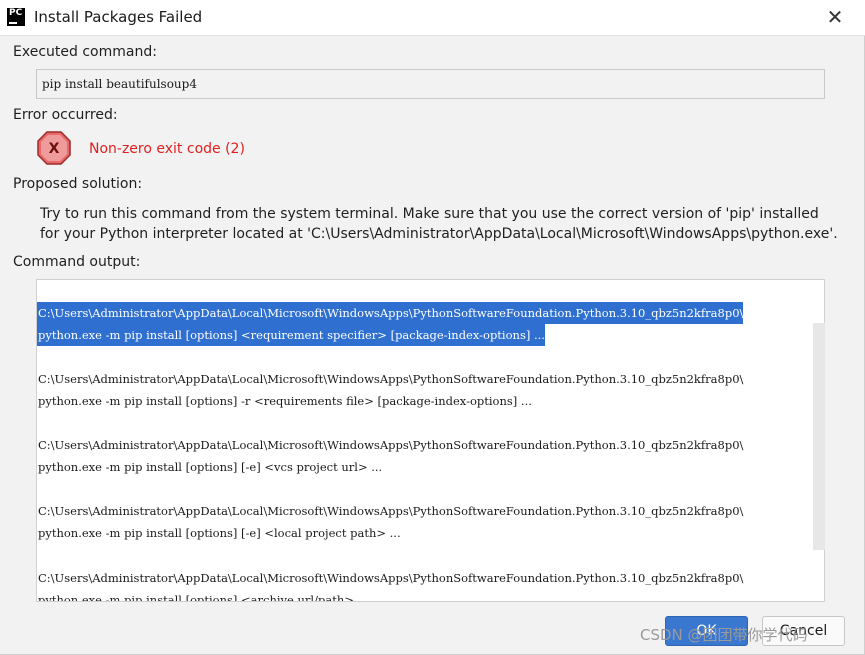 The width and height of the screenshot is (865, 655). What do you see at coordinates (78, 184) in the screenshot?
I see `proposed-solution-label: Proposed solution:` at bounding box center [78, 184].